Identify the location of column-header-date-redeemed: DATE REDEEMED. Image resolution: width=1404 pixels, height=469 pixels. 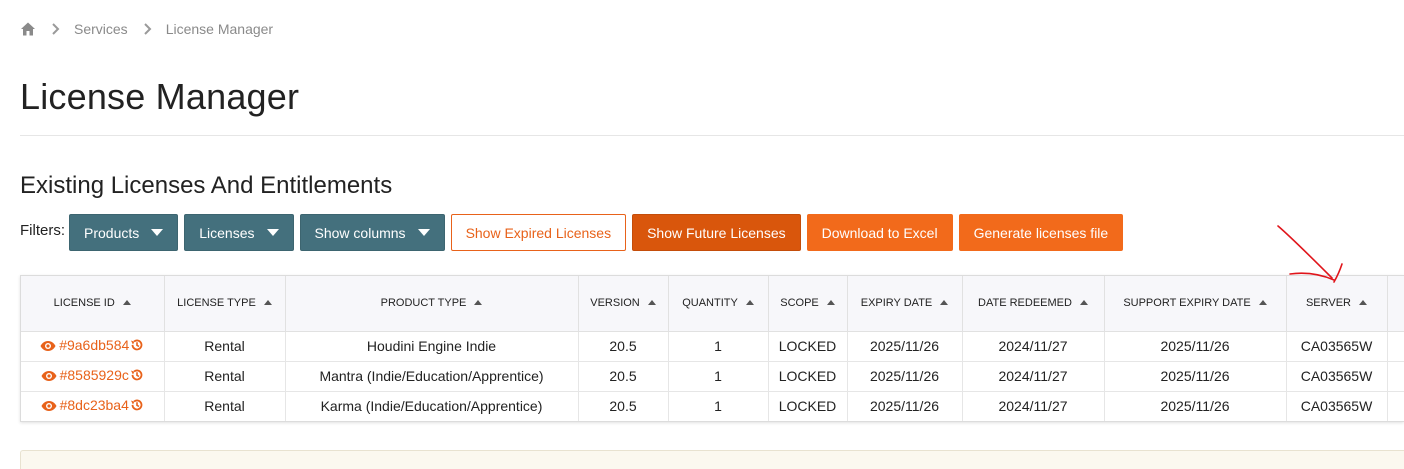
(1033, 304).